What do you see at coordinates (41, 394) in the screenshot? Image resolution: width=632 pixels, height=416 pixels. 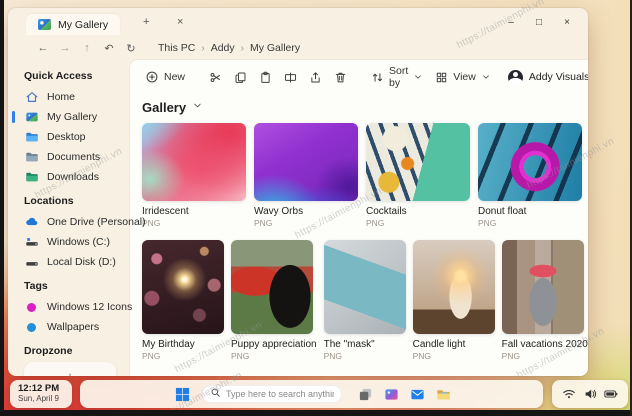 I see `clock-widget: 12:12 PM Sun, April 9` at bounding box center [41, 394].